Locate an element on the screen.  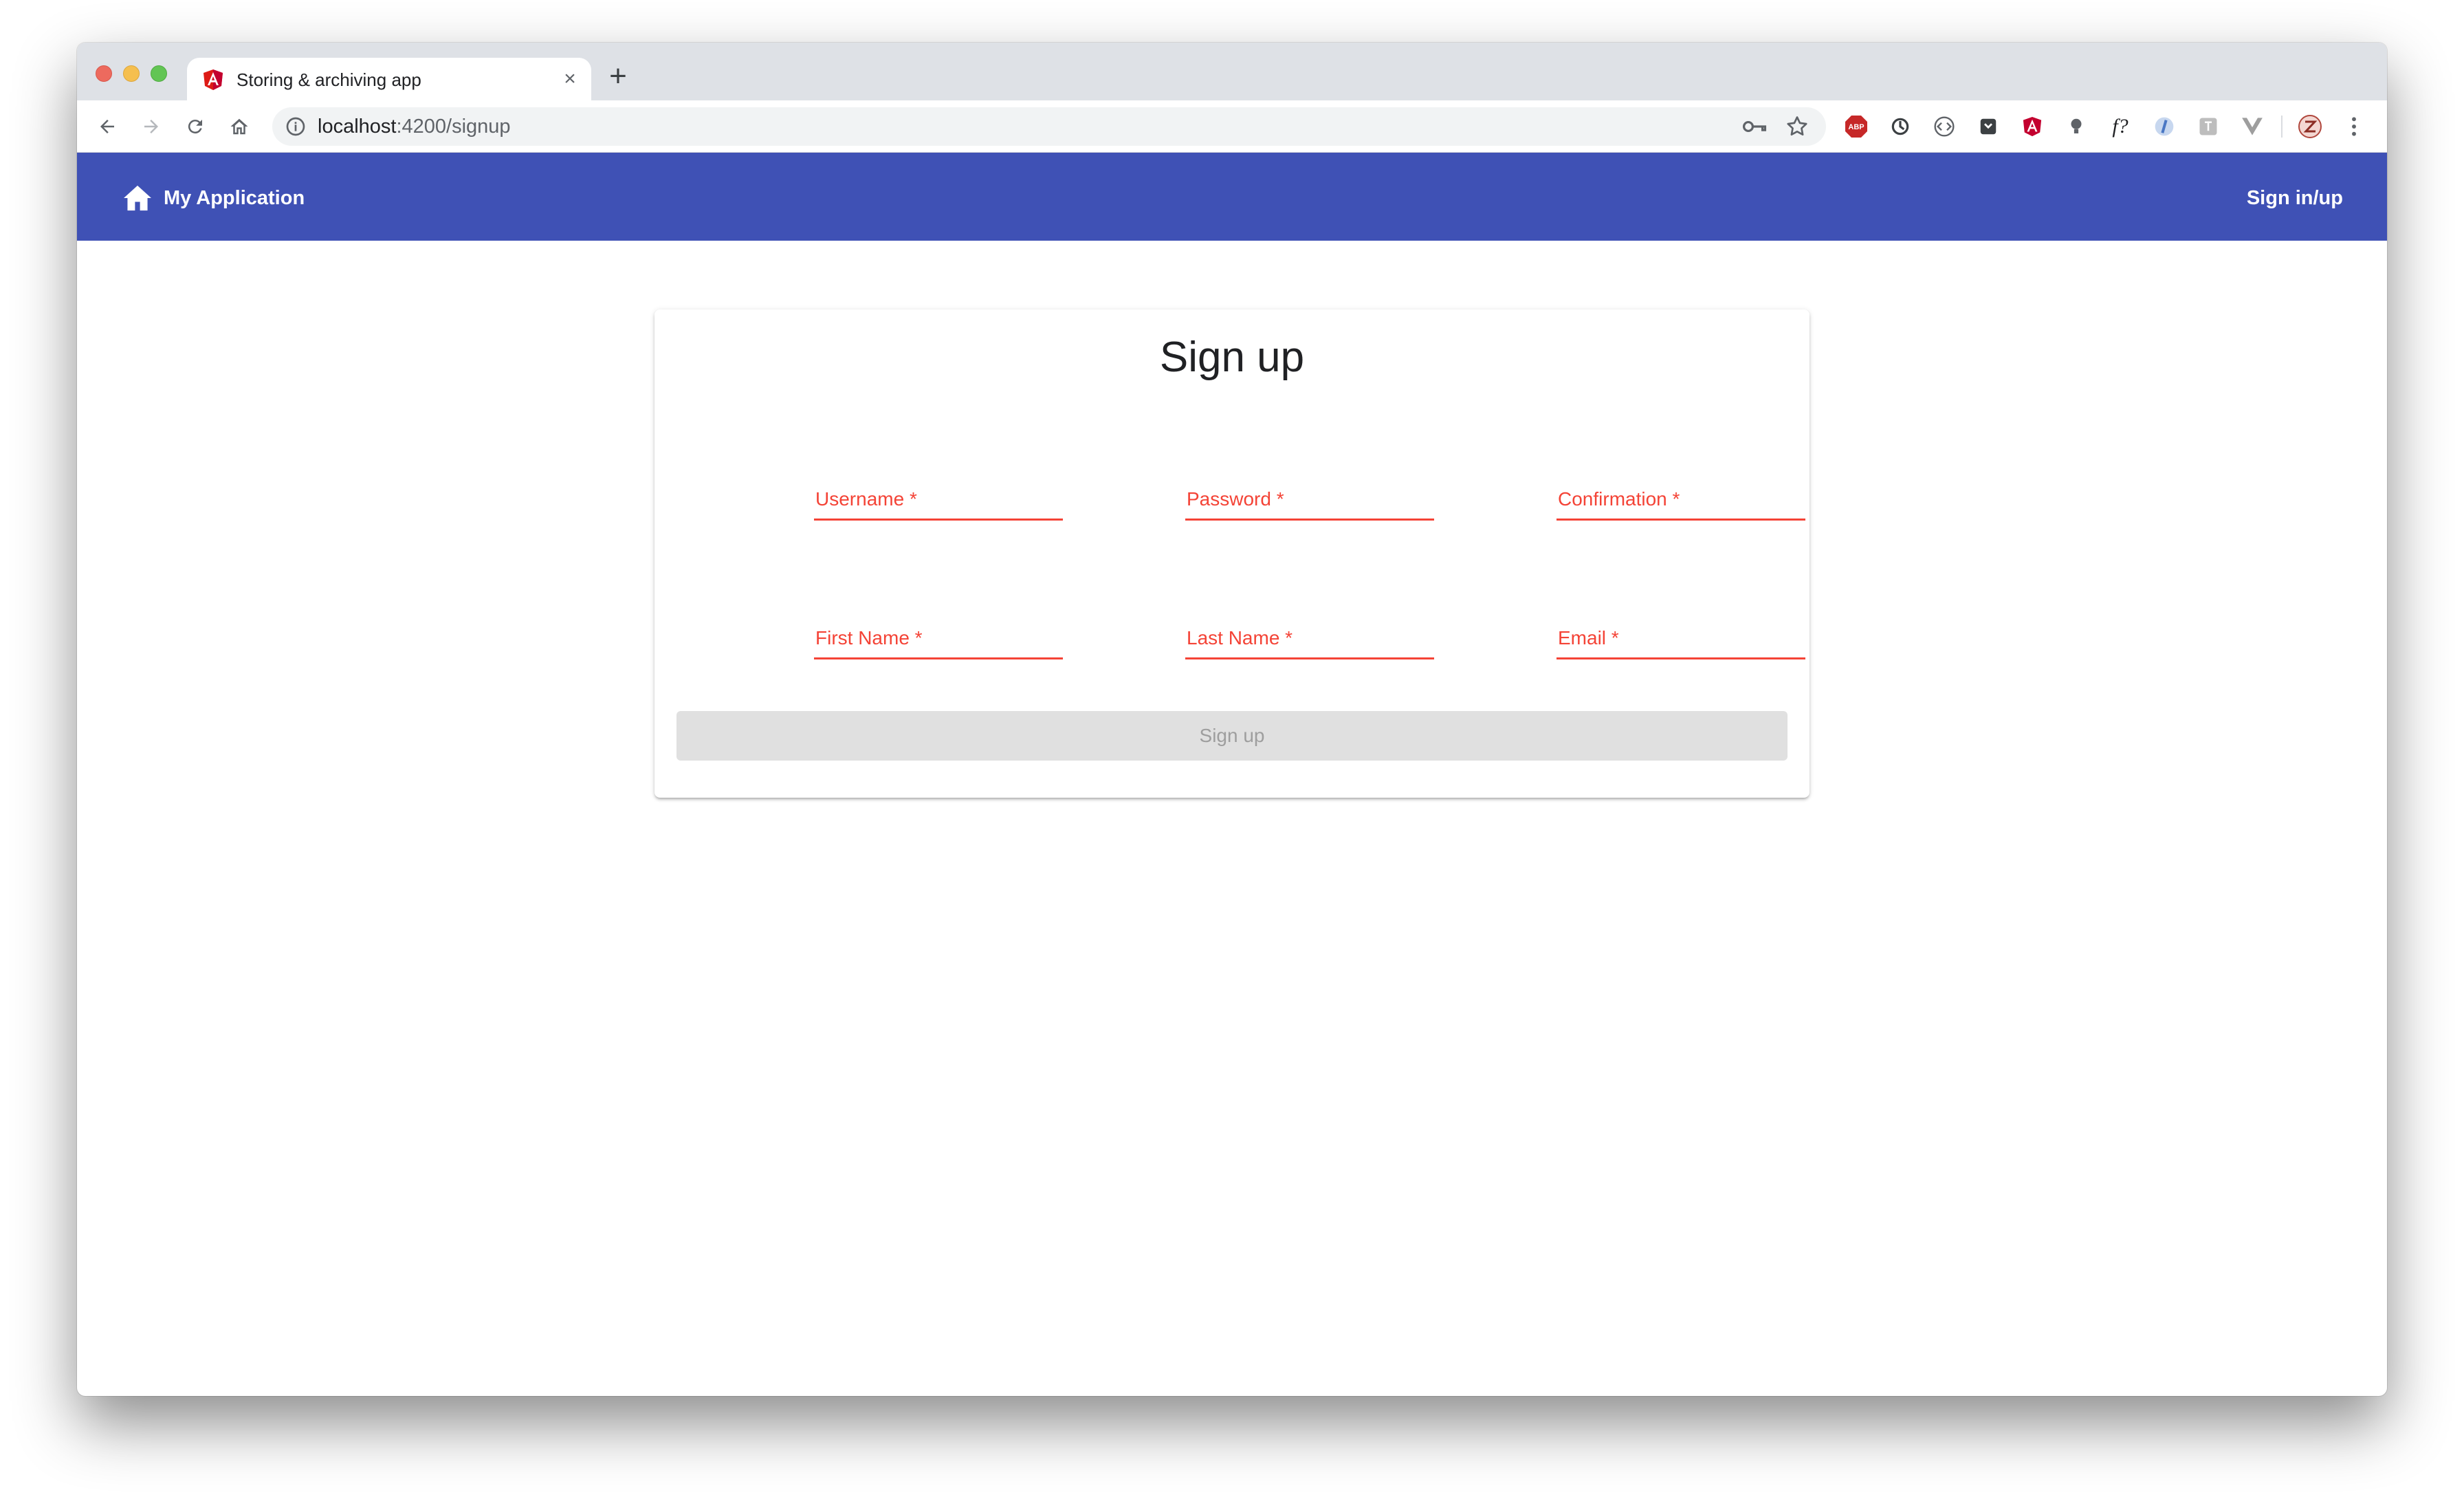
translate-icon is located at coordinates (2208, 126).